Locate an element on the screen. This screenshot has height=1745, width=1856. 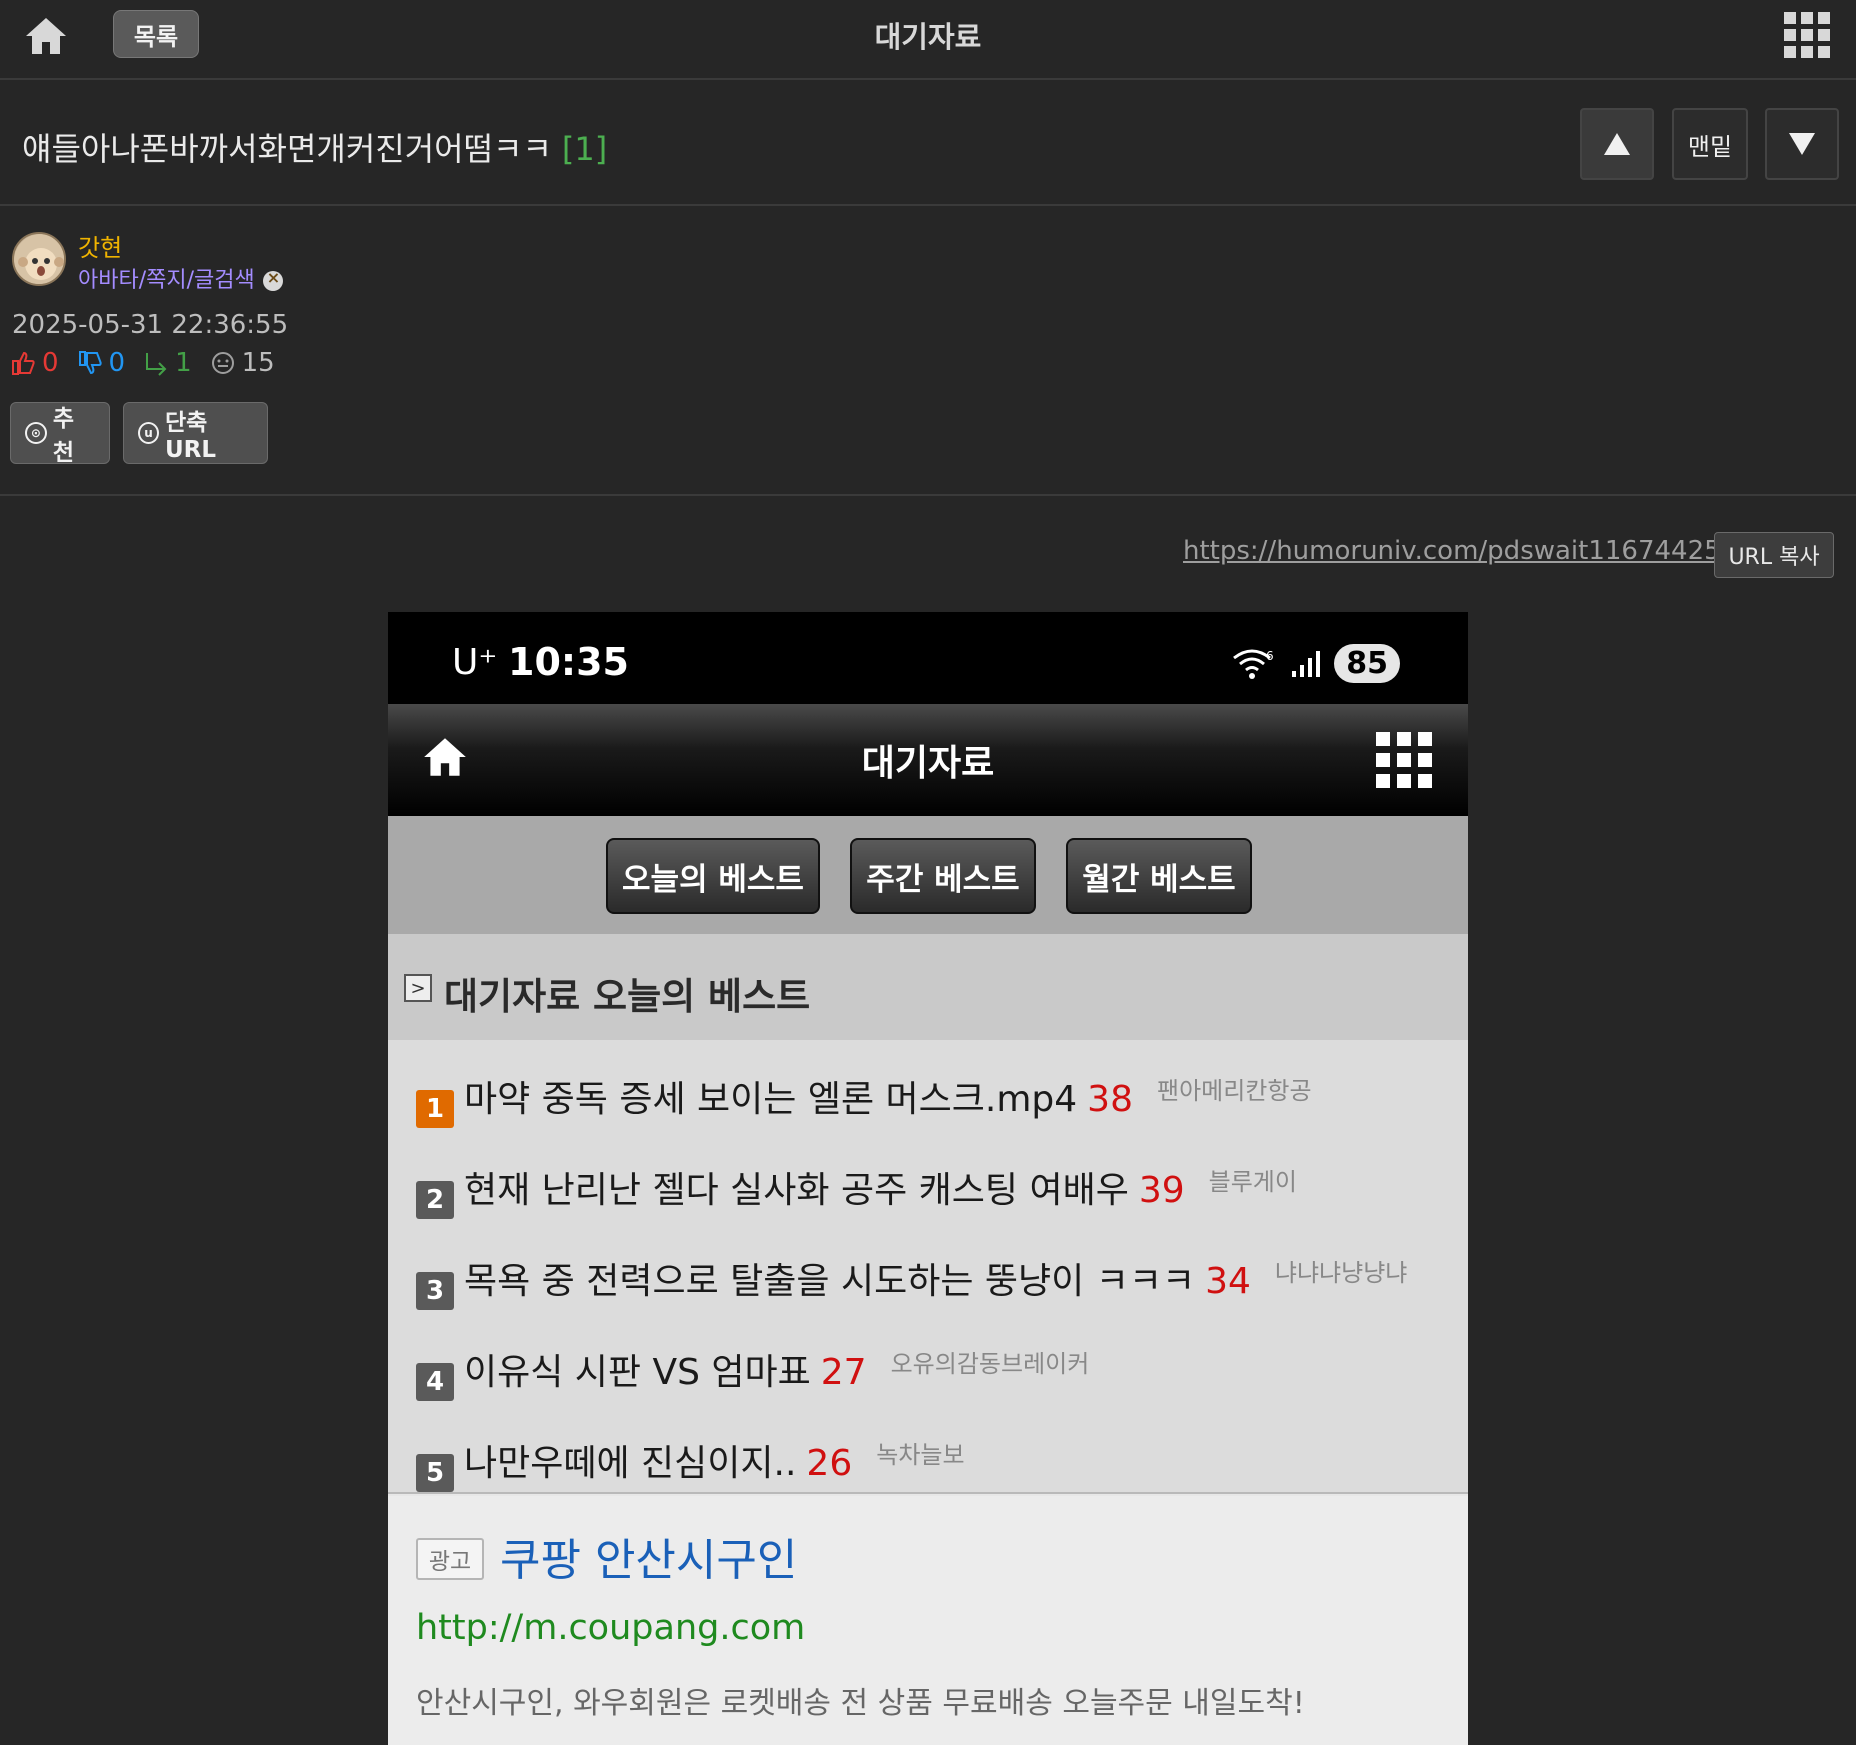
battery-level: 85 is located at coordinates (1367, 663).